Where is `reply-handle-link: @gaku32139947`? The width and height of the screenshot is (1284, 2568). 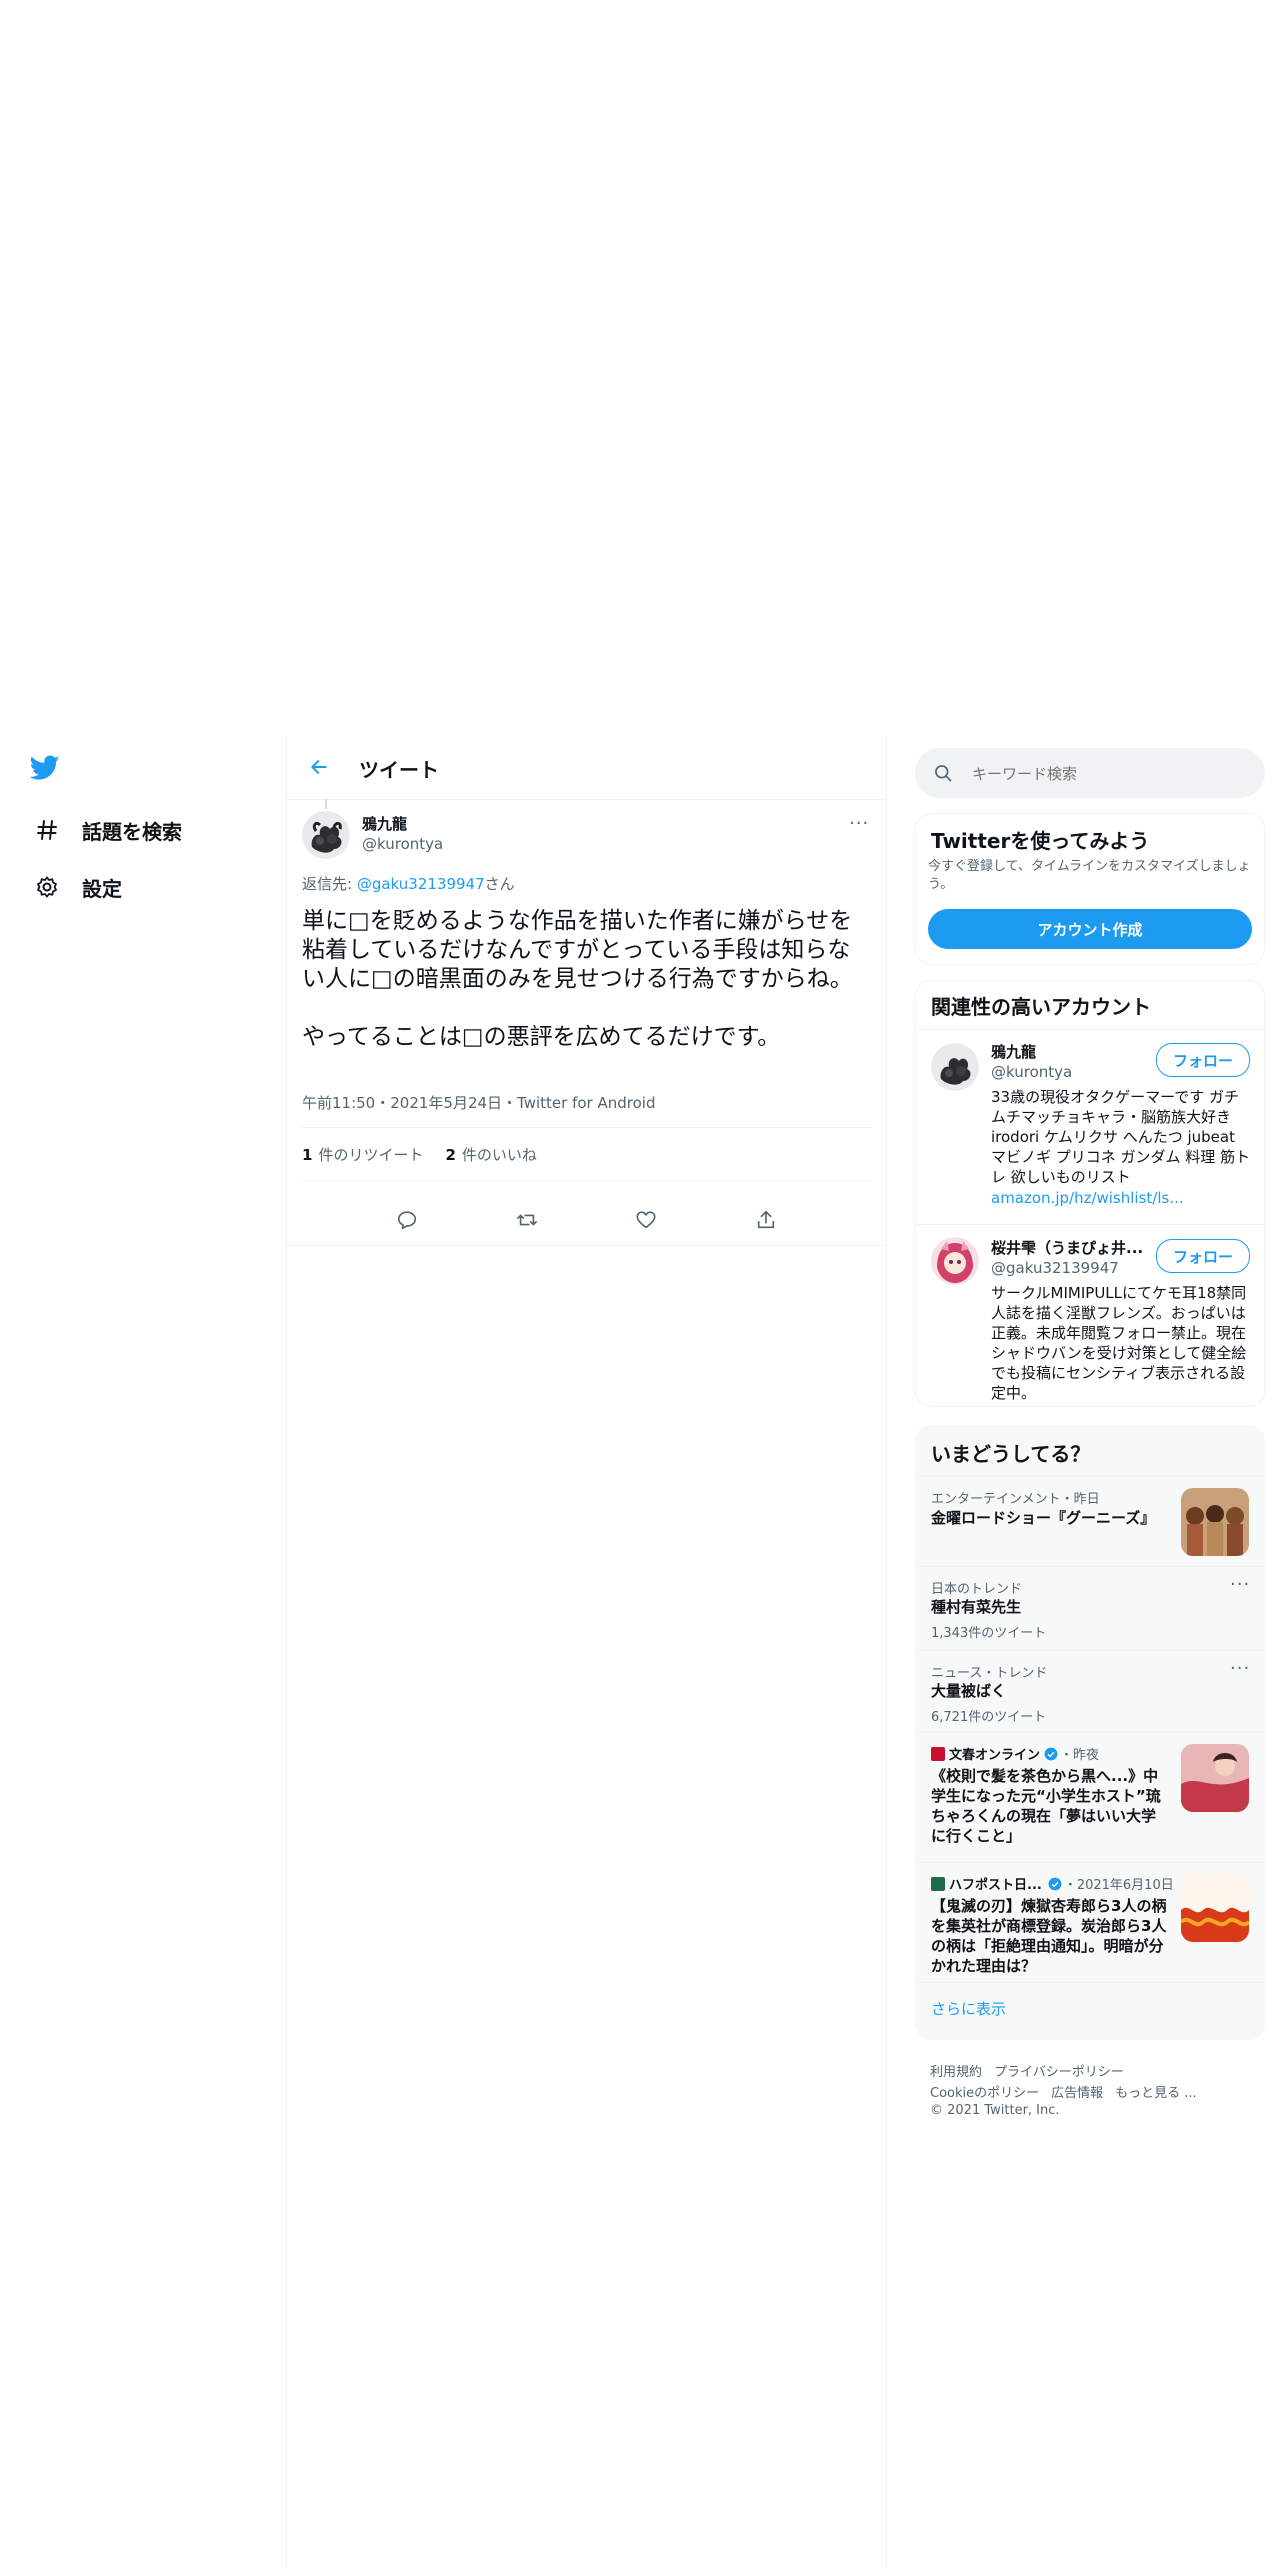 reply-handle-link: @gaku32139947 is located at coordinates (421, 884).